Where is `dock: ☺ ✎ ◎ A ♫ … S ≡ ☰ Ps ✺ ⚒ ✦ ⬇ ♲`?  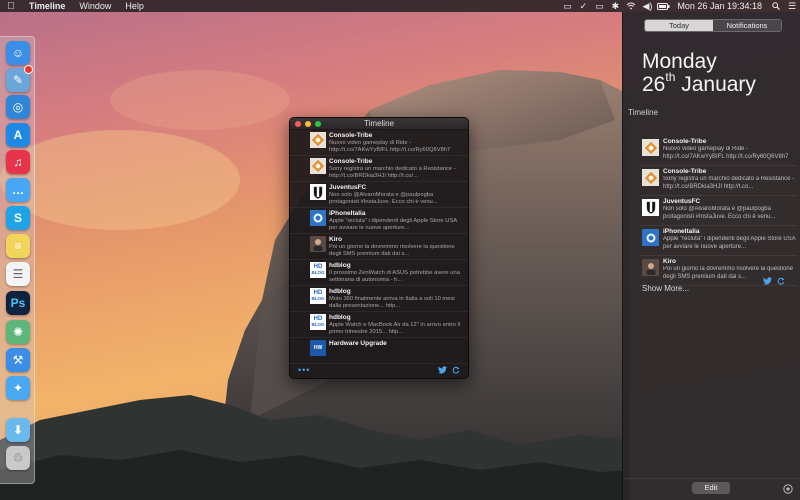
dock: ☺ ✎ ◎ A ♫ … S ≡ ☰ Ps ✺ ⚒ ✦ ⬇ ♲ is located at coordinates (17, 260).